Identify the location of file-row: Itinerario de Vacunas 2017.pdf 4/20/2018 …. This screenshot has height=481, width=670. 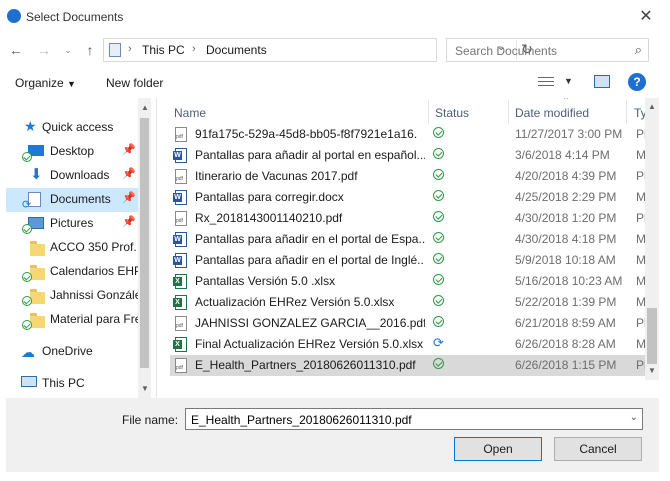
(410, 176).